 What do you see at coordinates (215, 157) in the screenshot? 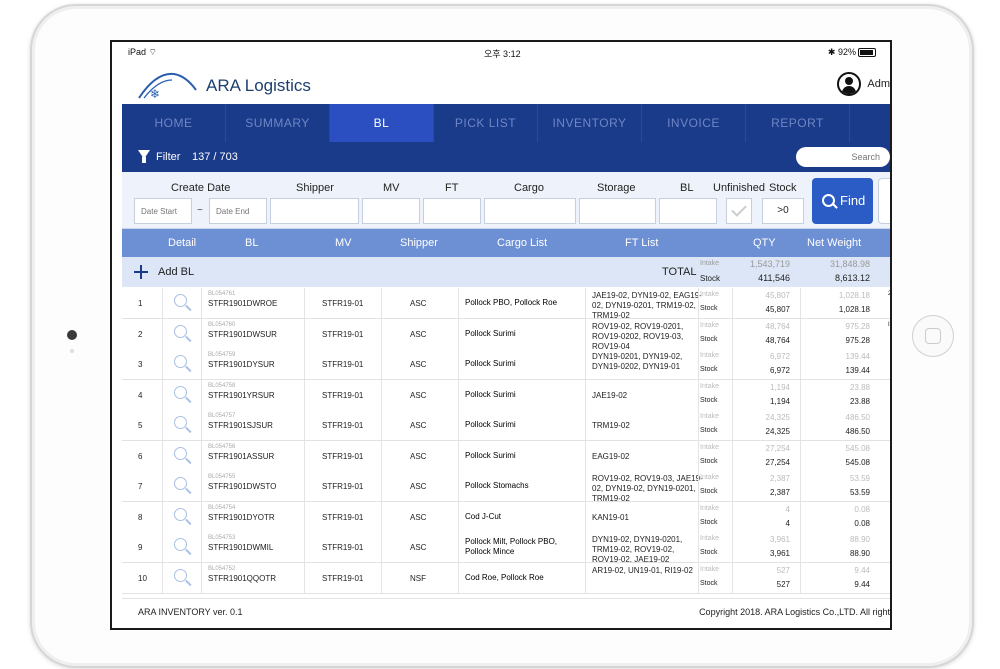
I see `filter-count: 137 / 703` at bounding box center [215, 157].